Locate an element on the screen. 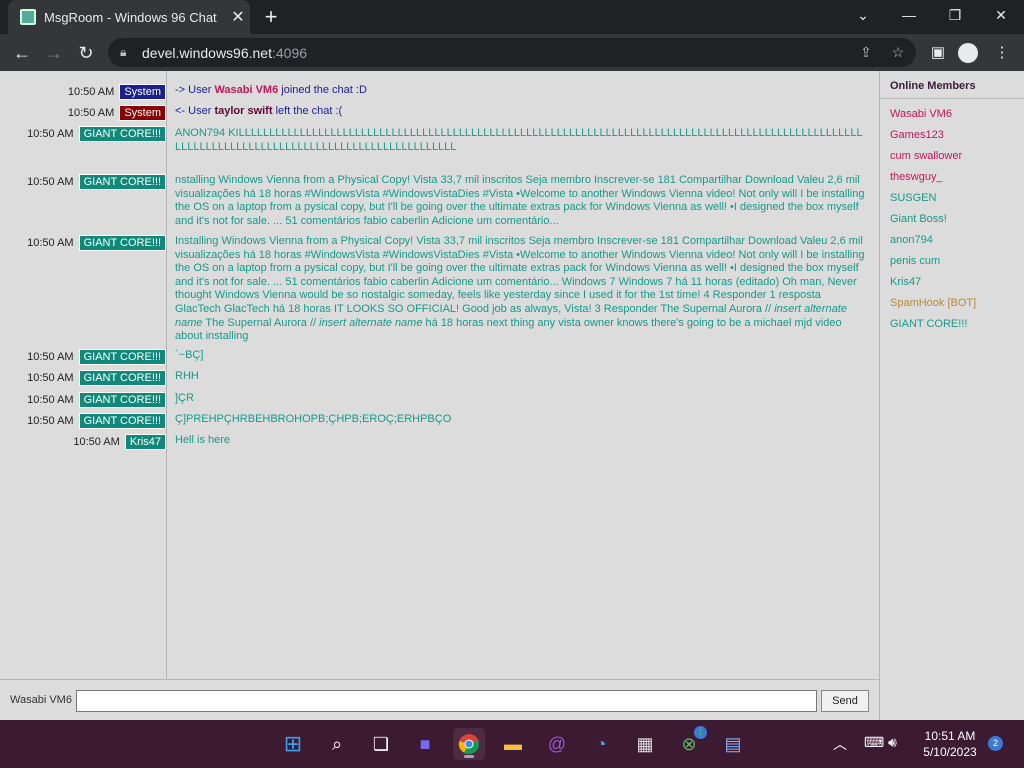  profile-avatar is located at coordinates (968, 53).